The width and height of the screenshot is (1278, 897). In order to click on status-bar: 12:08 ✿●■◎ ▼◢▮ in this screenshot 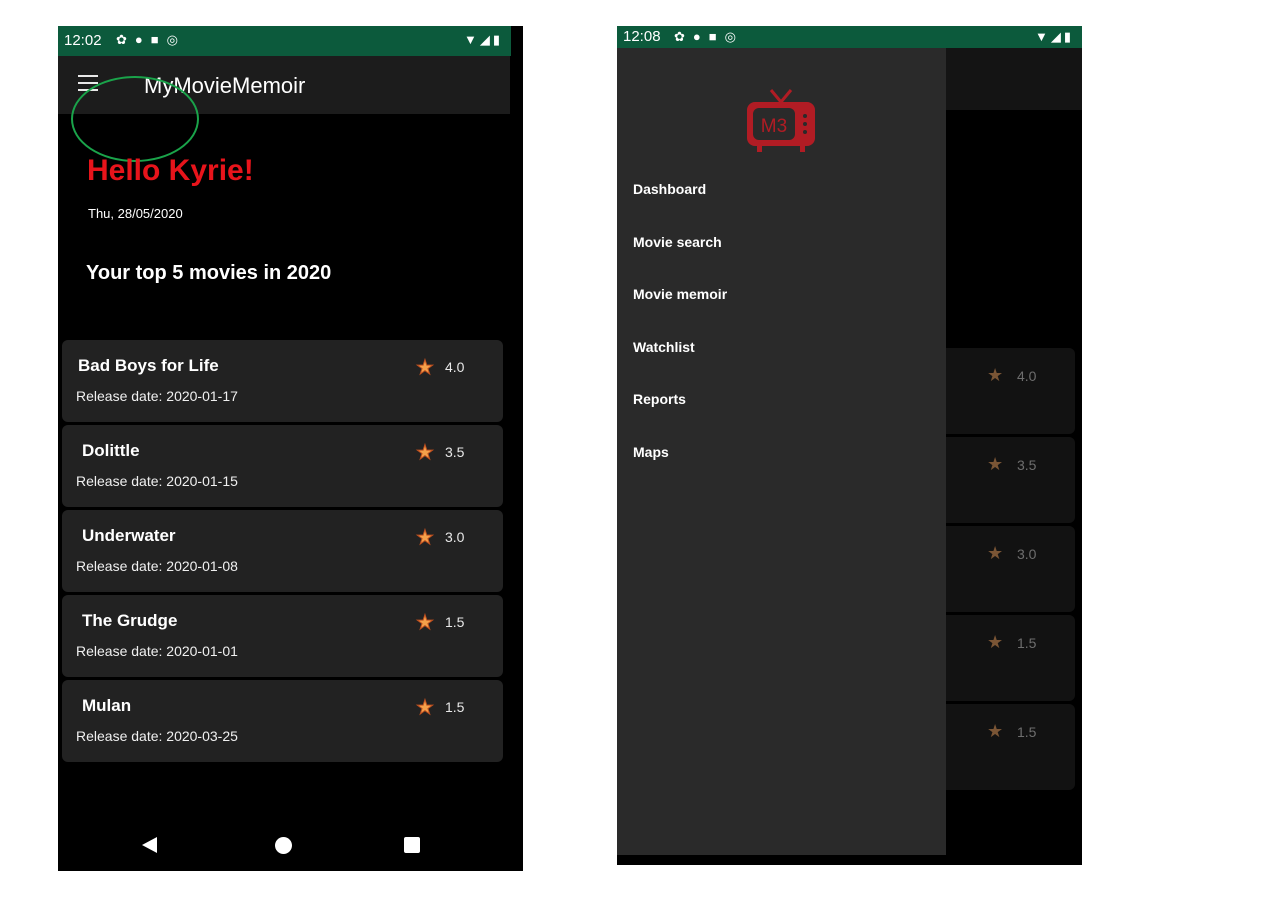, I will do `click(849, 37)`.